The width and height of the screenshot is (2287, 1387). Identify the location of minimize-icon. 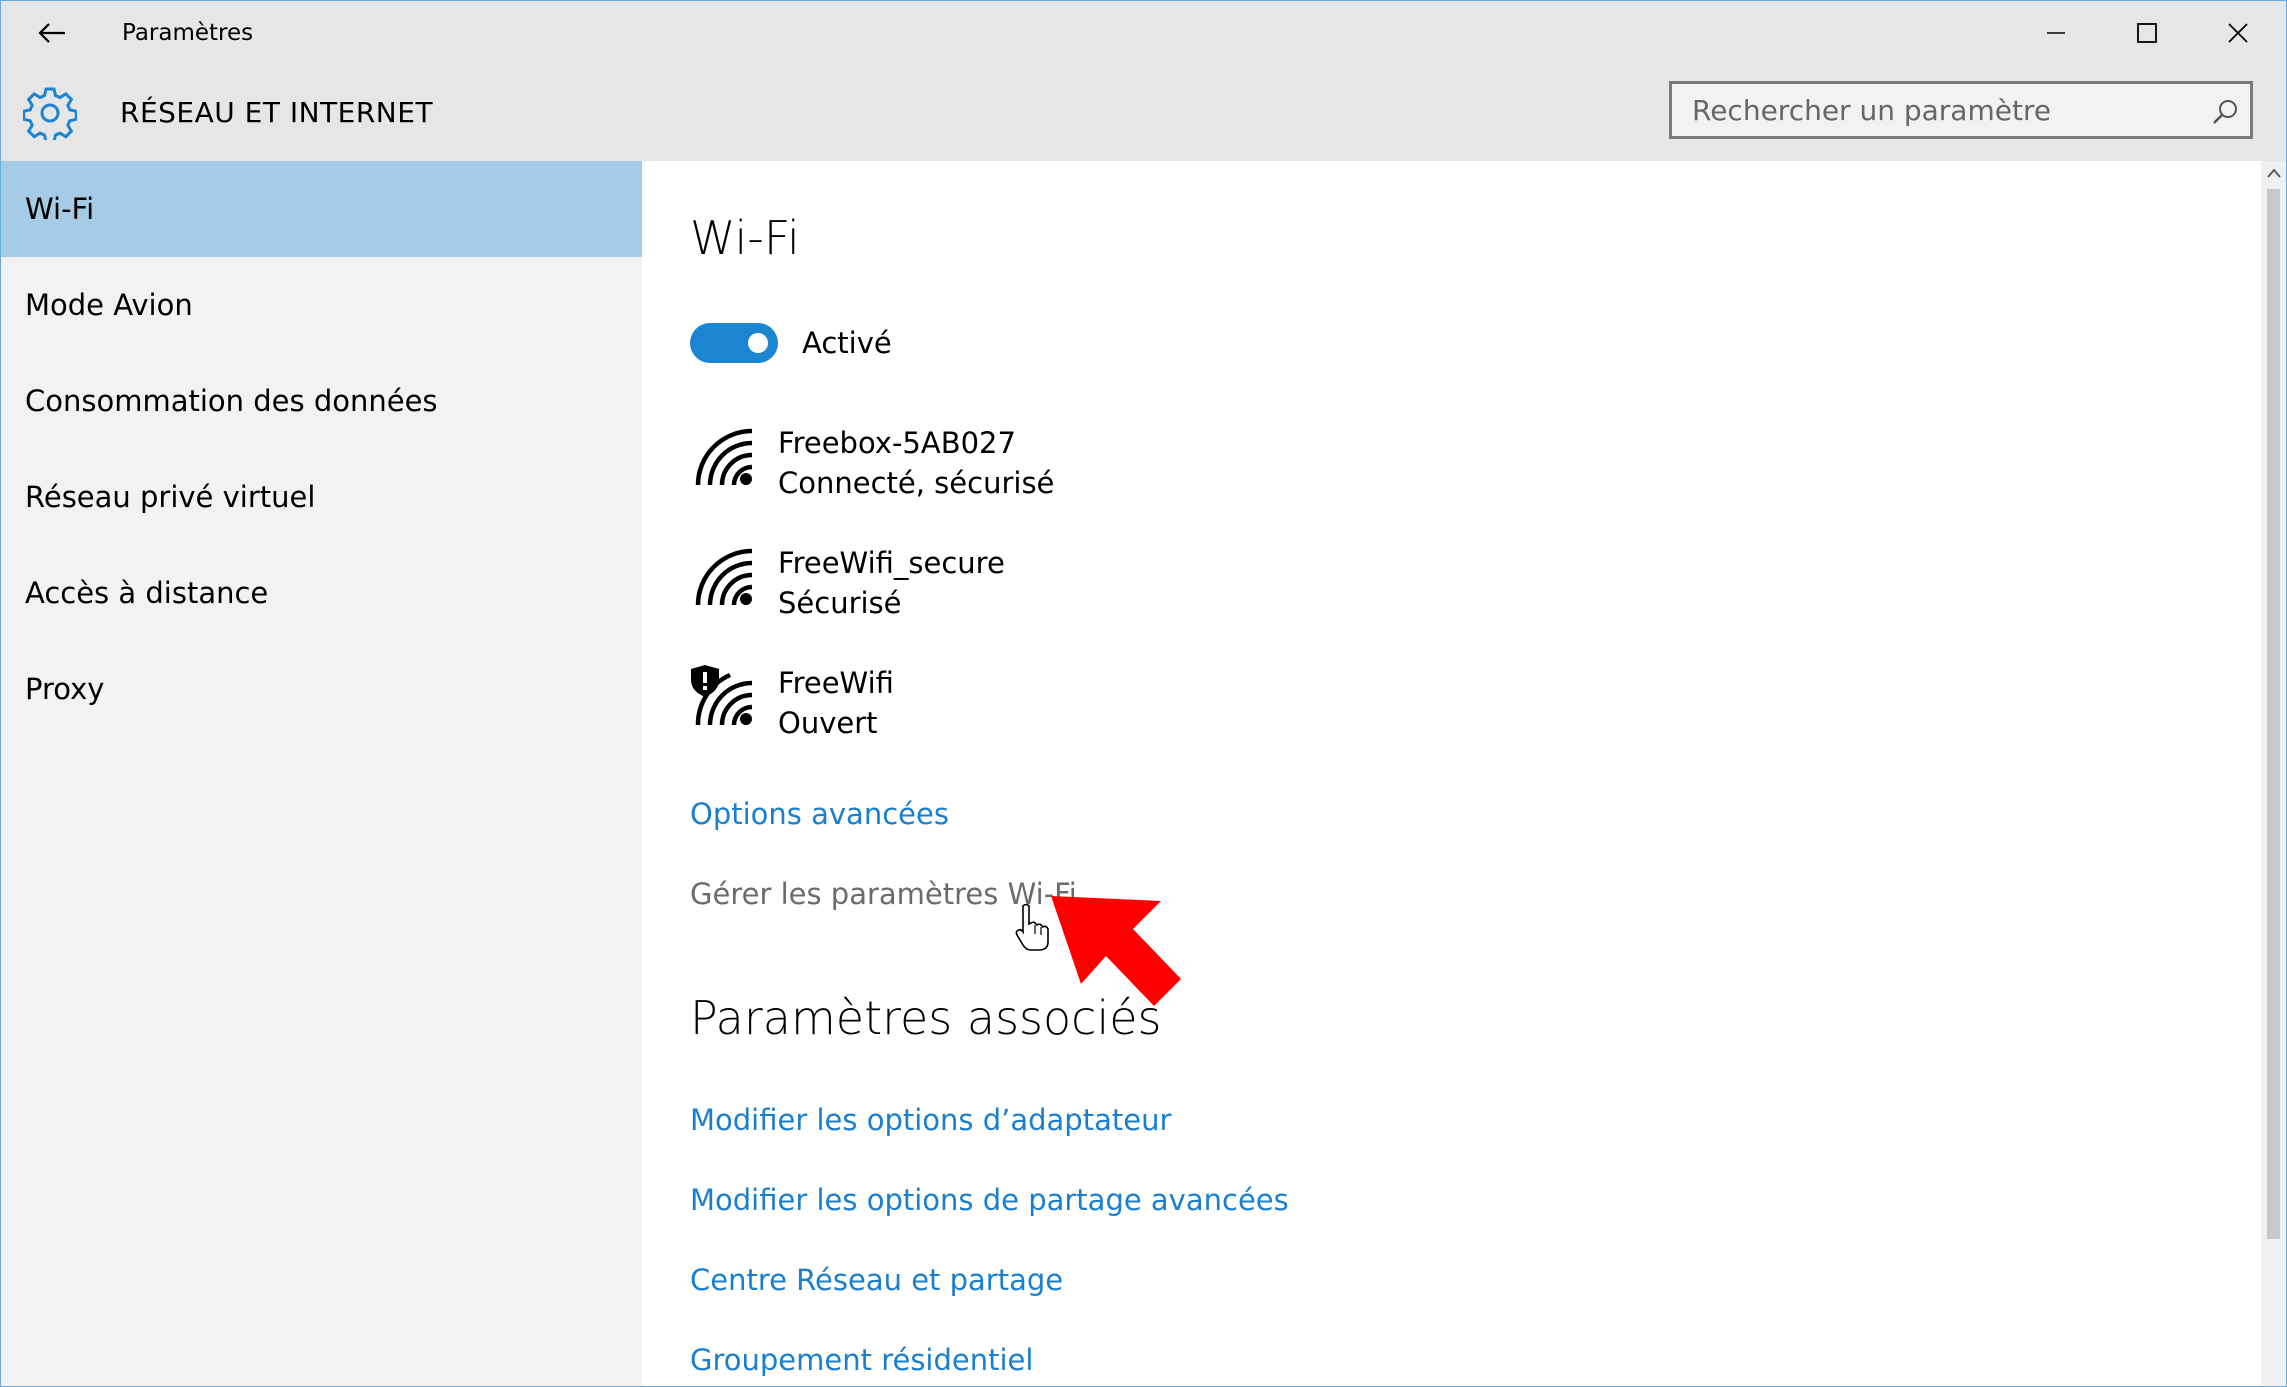
(2056, 33).